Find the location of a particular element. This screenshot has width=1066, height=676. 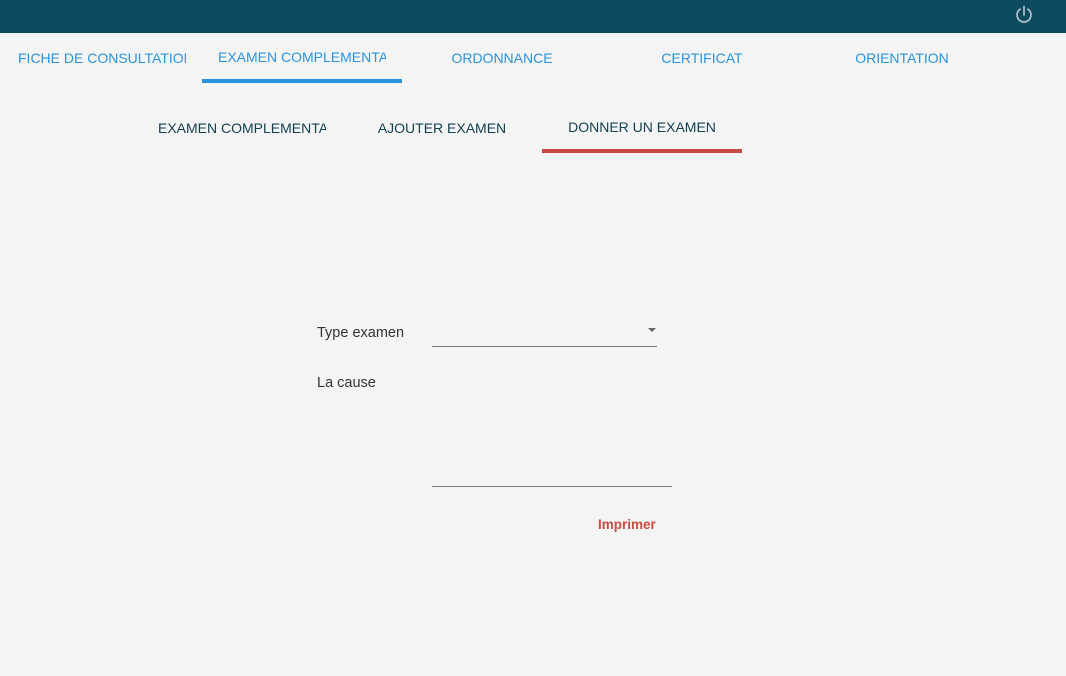

power-icon is located at coordinates (1024, 14).